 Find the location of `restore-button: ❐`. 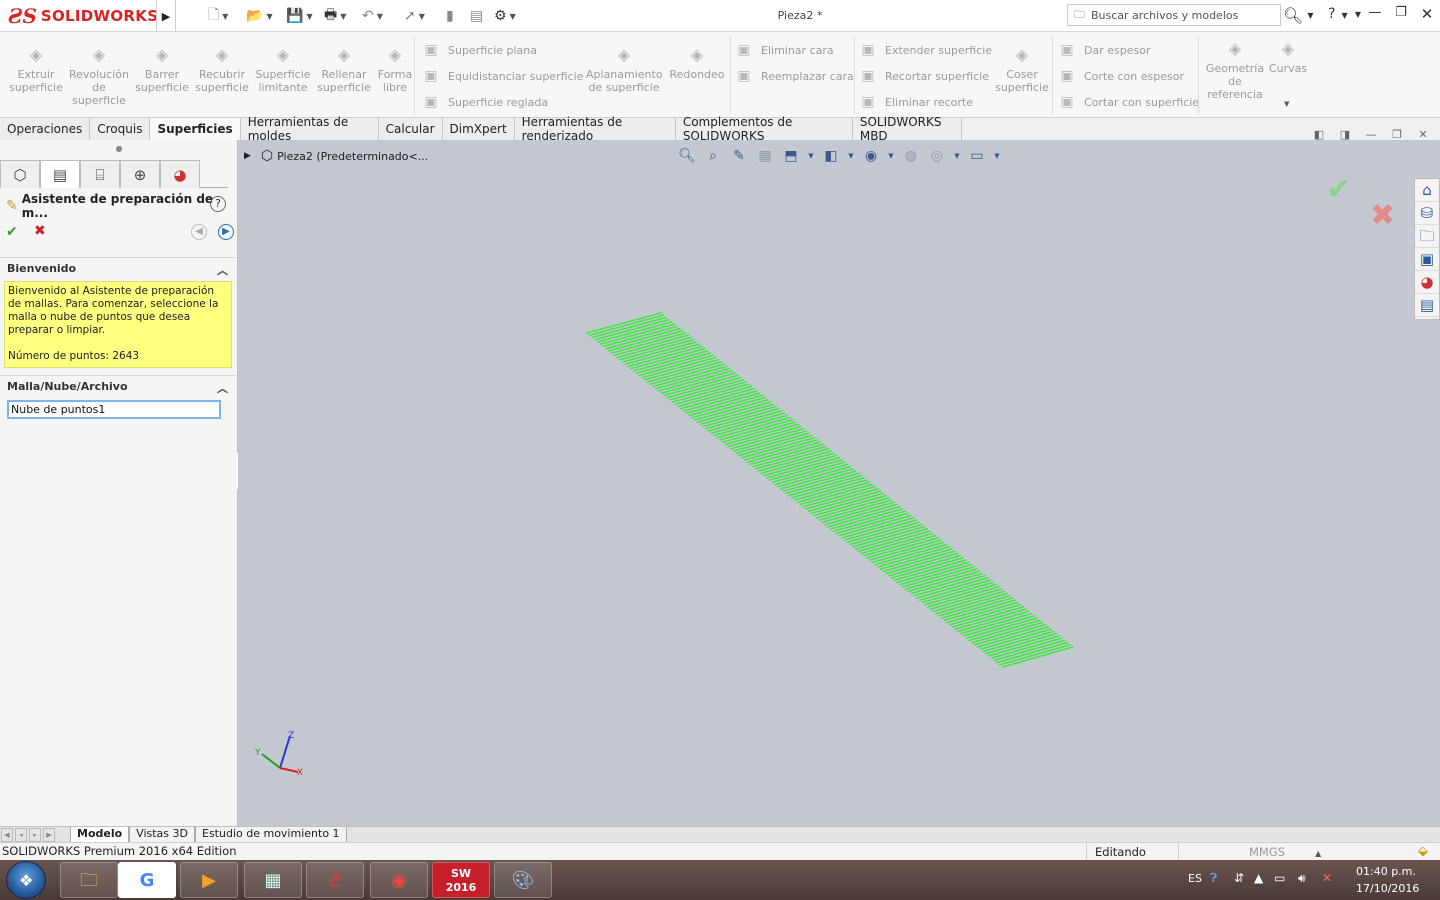

restore-button: ❐ is located at coordinates (1401, 15).